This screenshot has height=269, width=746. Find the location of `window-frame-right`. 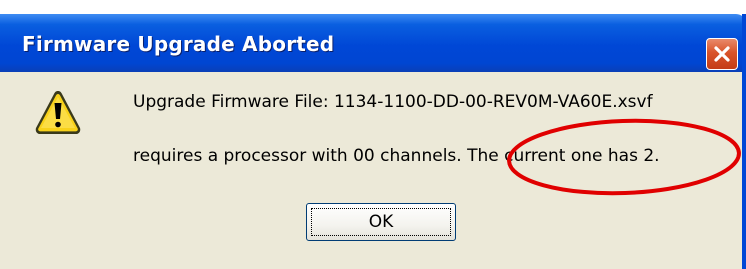

window-frame-right is located at coordinates (744, 141).